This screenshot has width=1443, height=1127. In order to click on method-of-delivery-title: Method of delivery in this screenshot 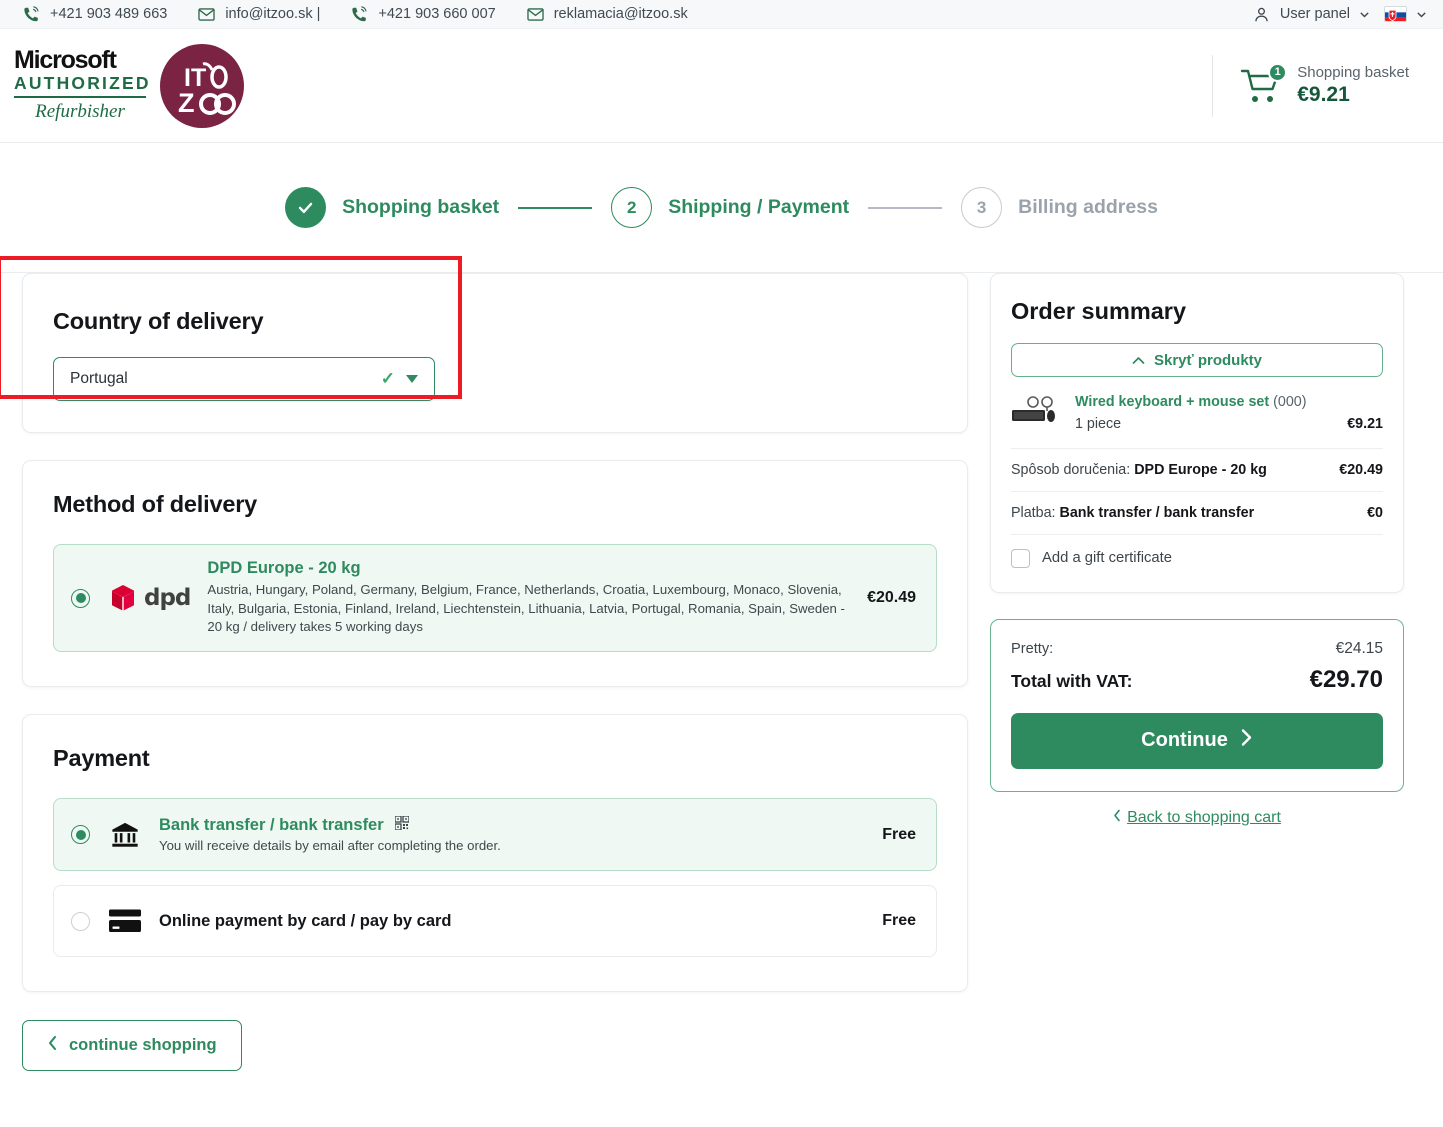, I will do `click(155, 504)`.